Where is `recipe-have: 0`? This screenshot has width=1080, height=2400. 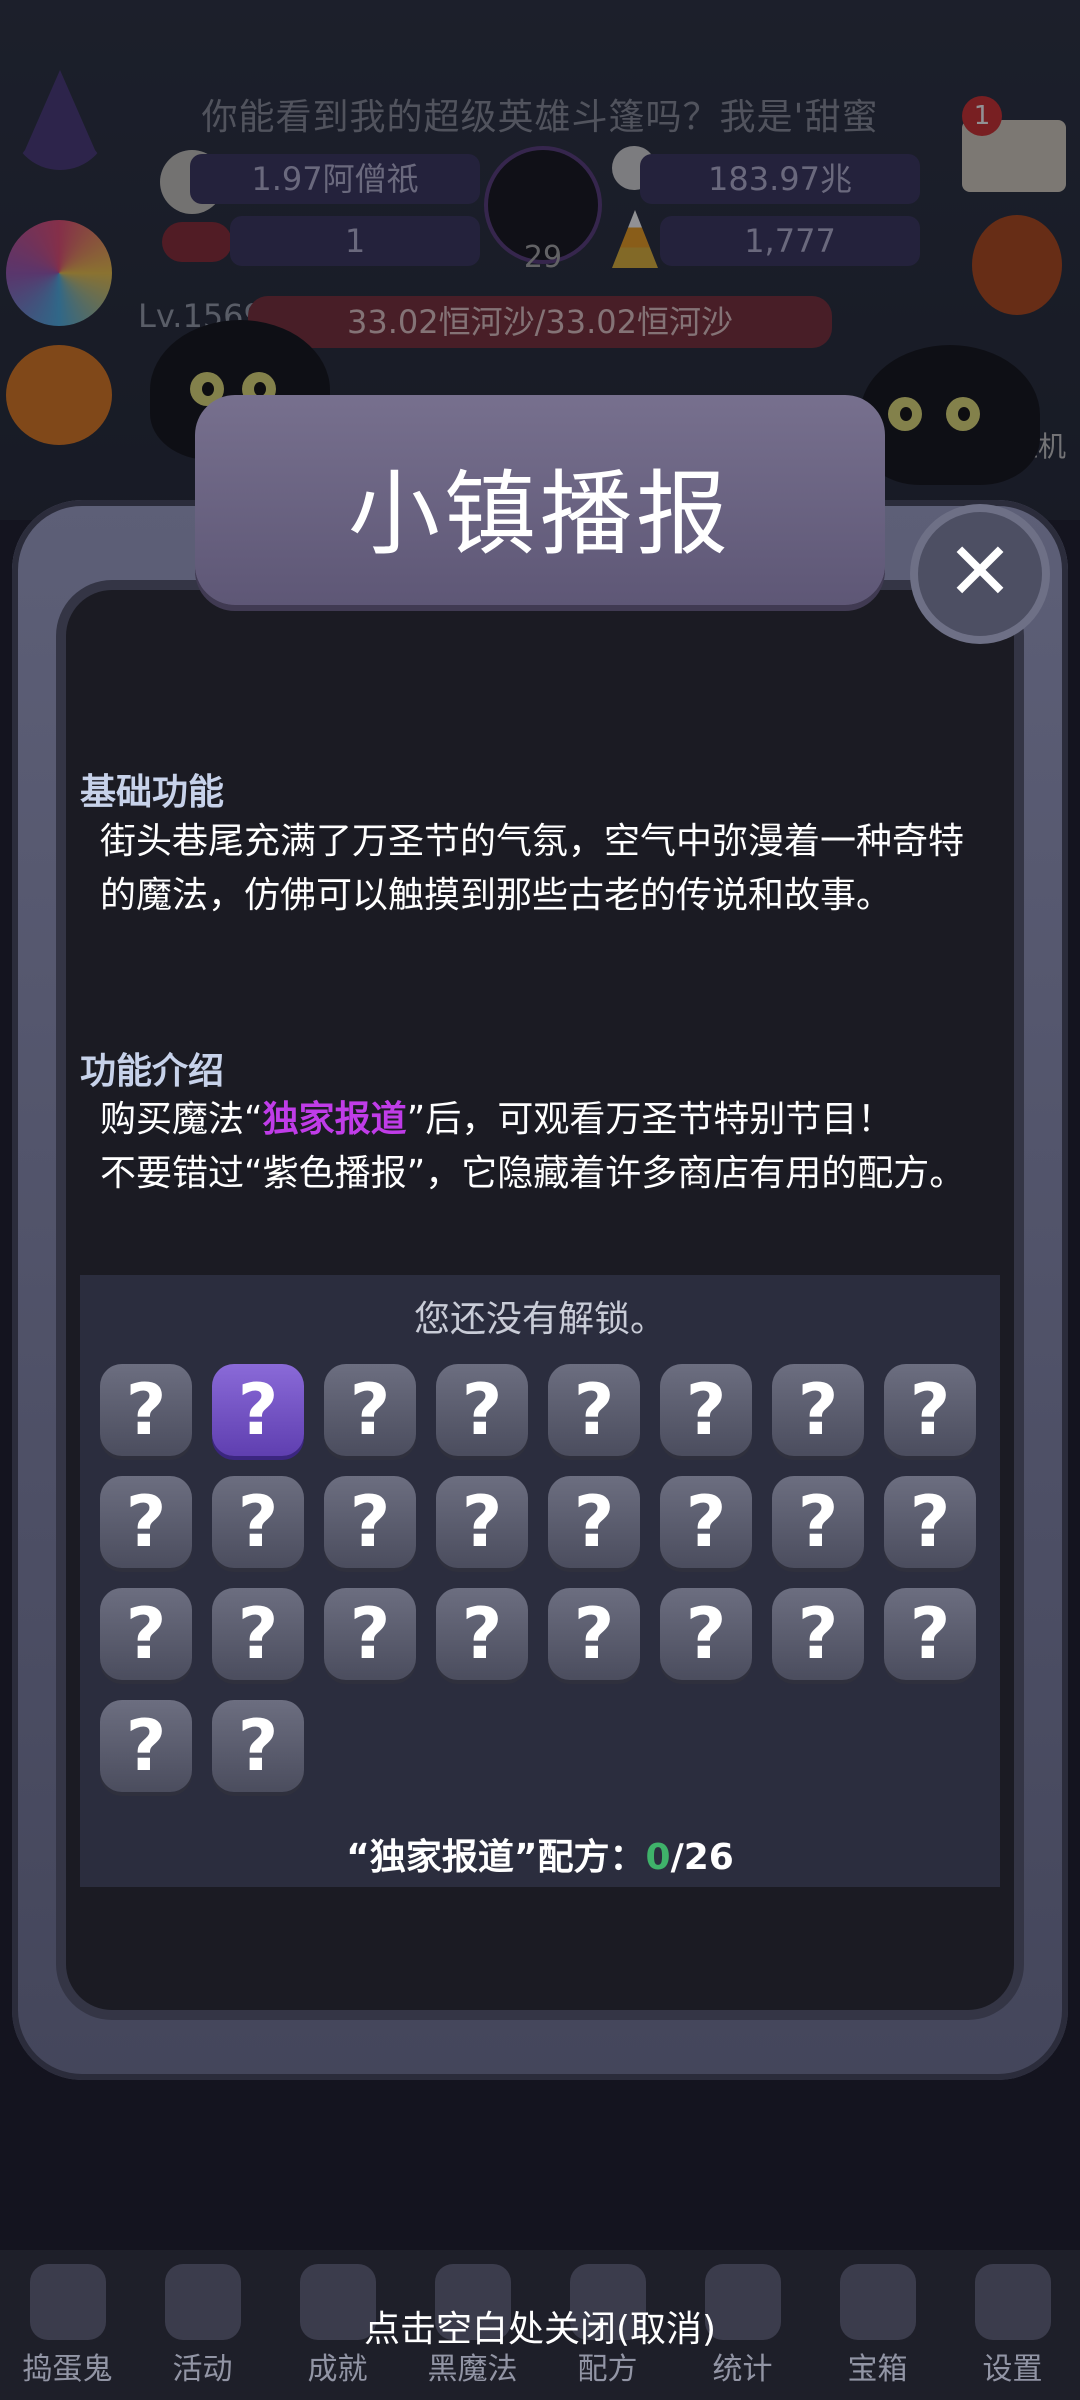
recipe-have: 0 is located at coordinates (658, 1857).